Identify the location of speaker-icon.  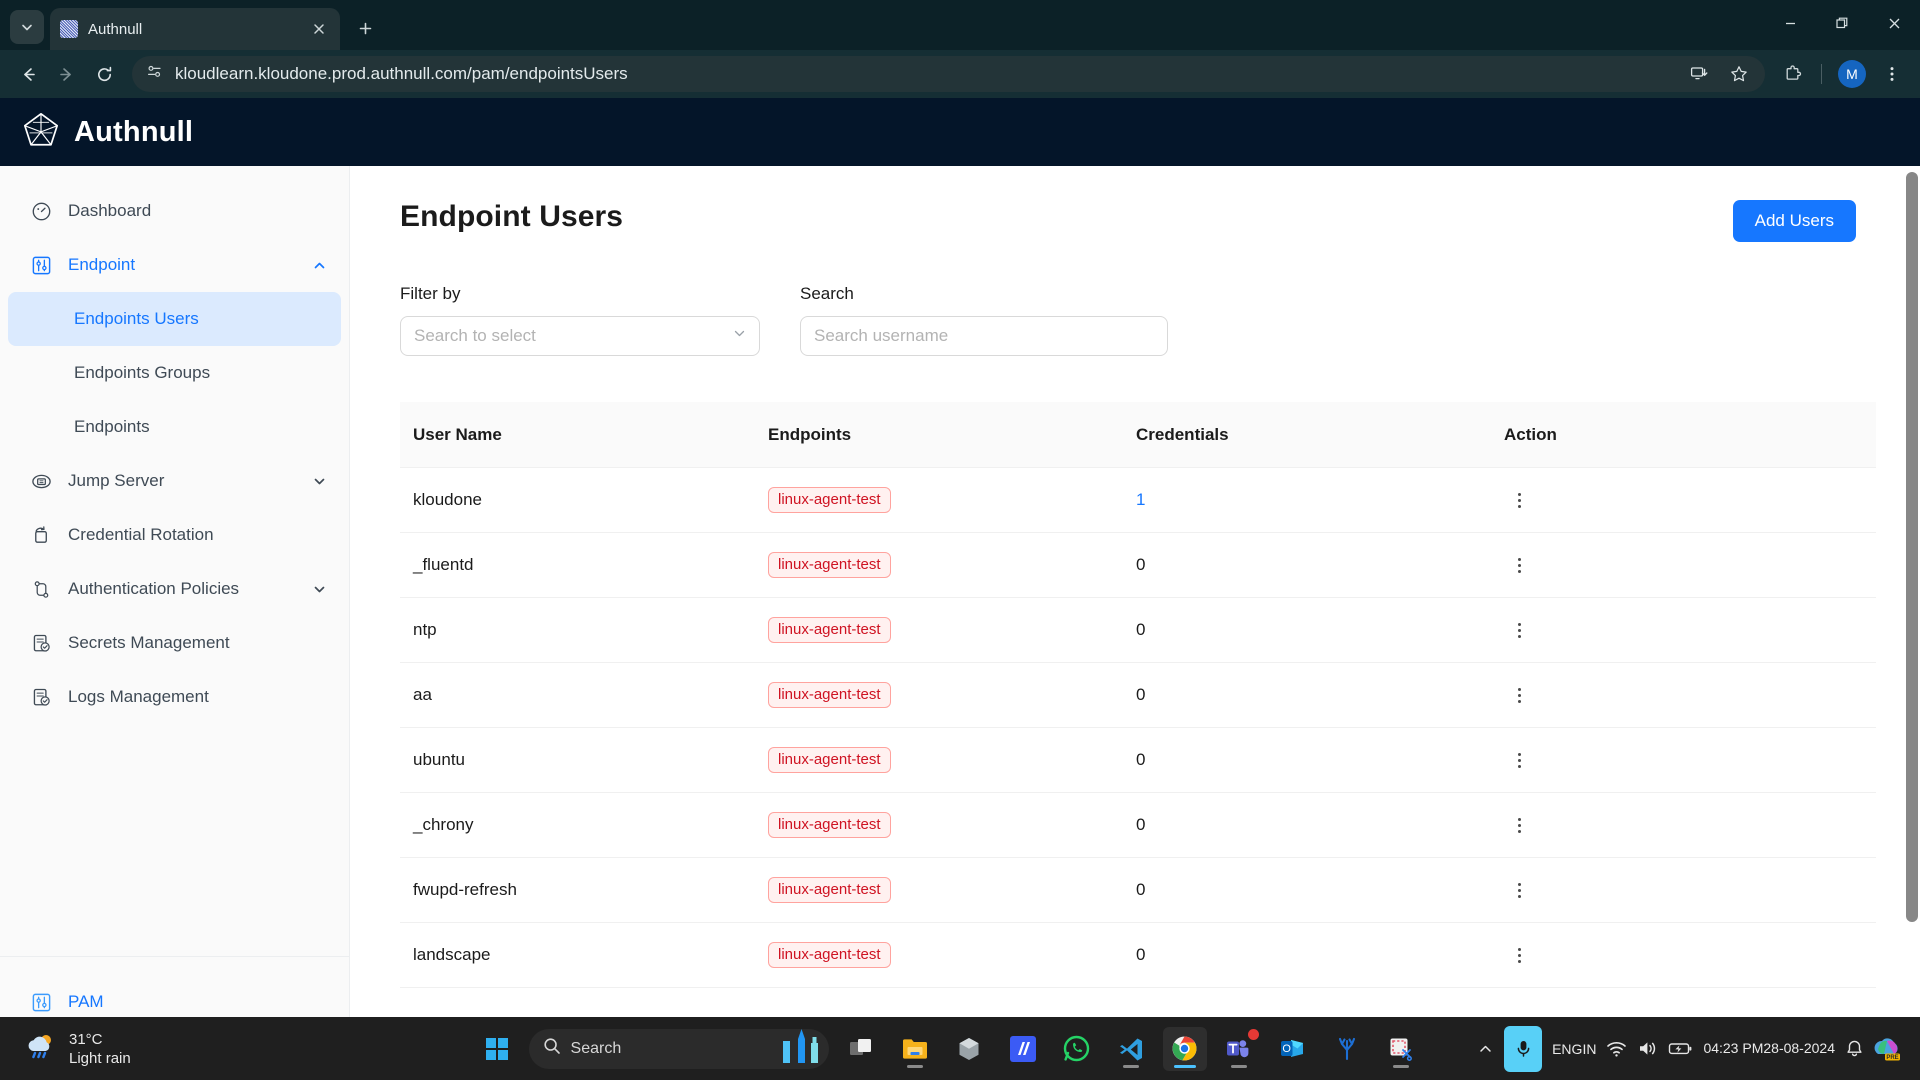
(1647, 1048).